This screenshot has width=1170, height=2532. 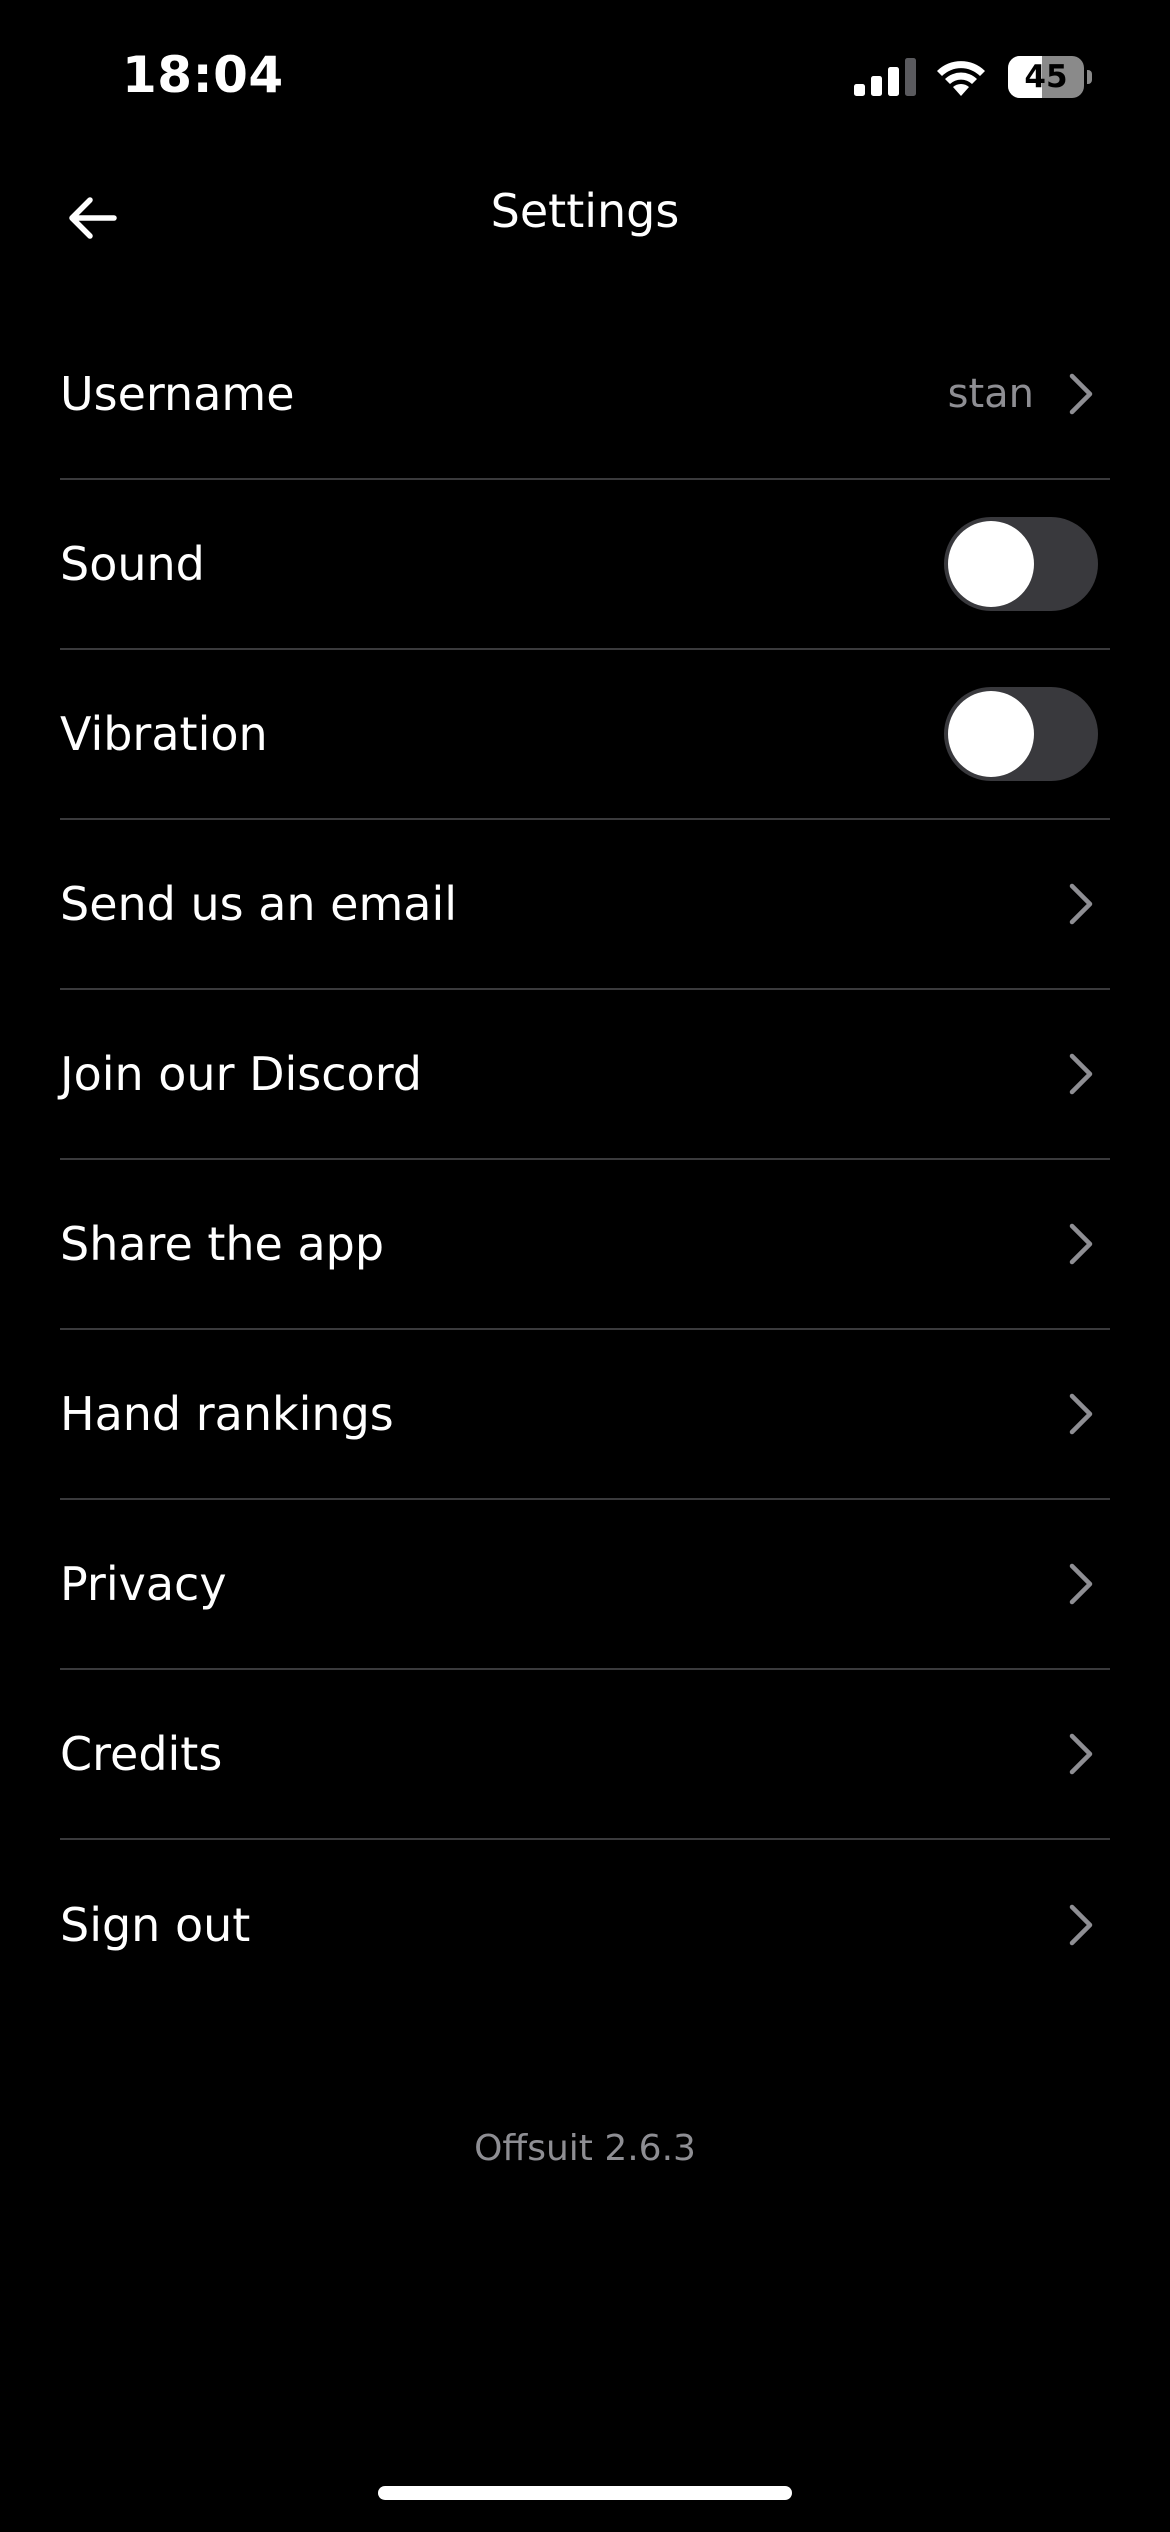 I want to click on status-time: 18:04, so click(x=203, y=75).